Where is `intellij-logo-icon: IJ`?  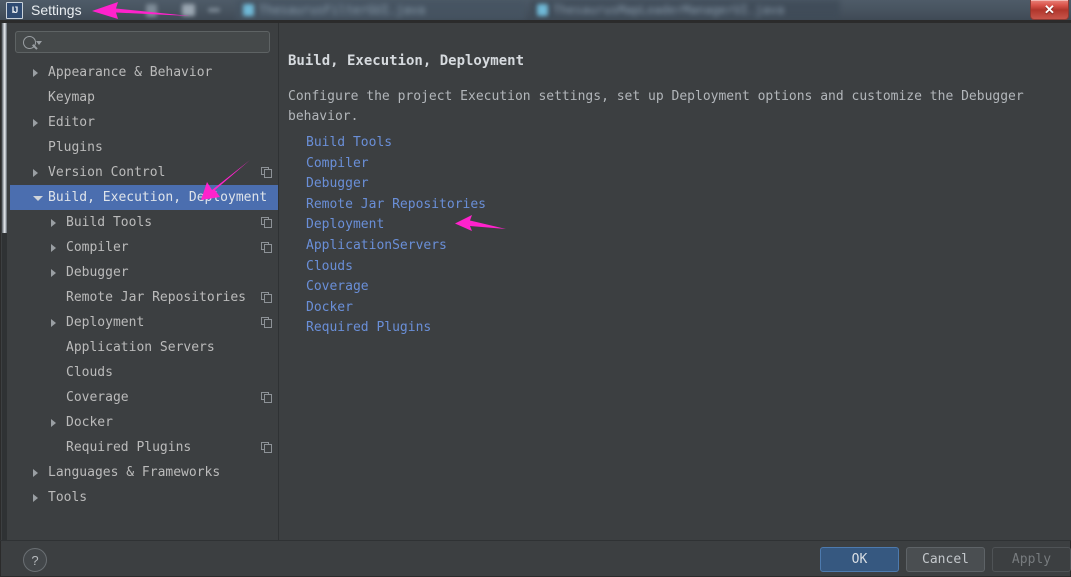 intellij-logo-icon: IJ is located at coordinates (14, 10).